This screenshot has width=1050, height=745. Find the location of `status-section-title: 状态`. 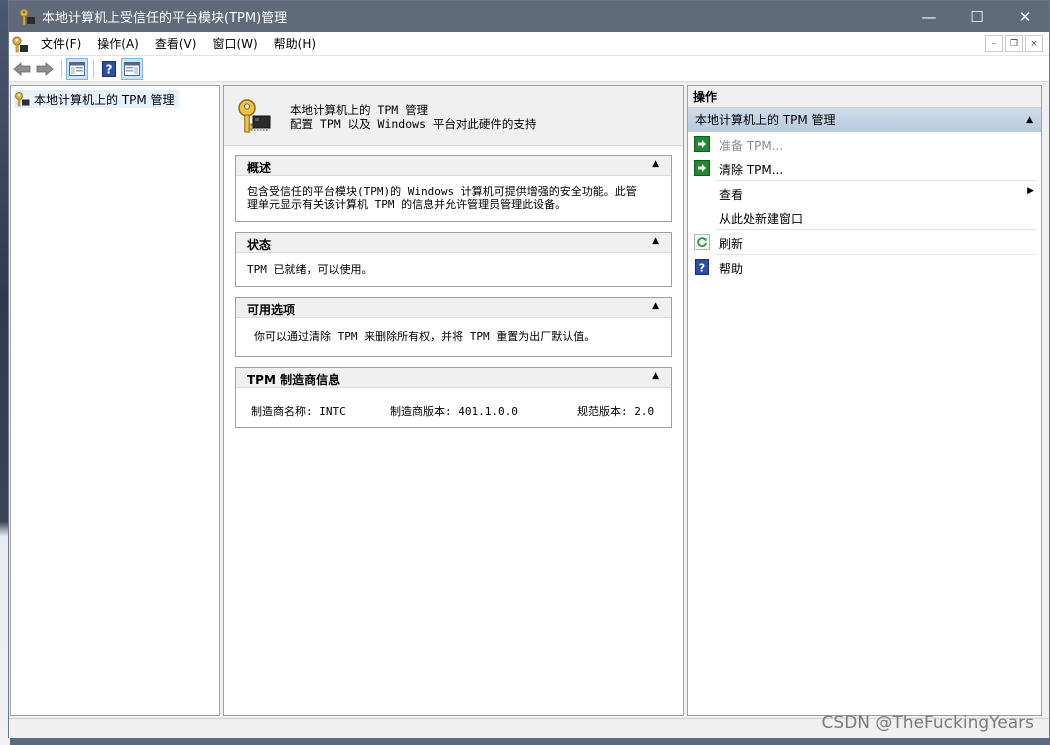

status-section-title: 状态 is located at coordinates (259, 245).